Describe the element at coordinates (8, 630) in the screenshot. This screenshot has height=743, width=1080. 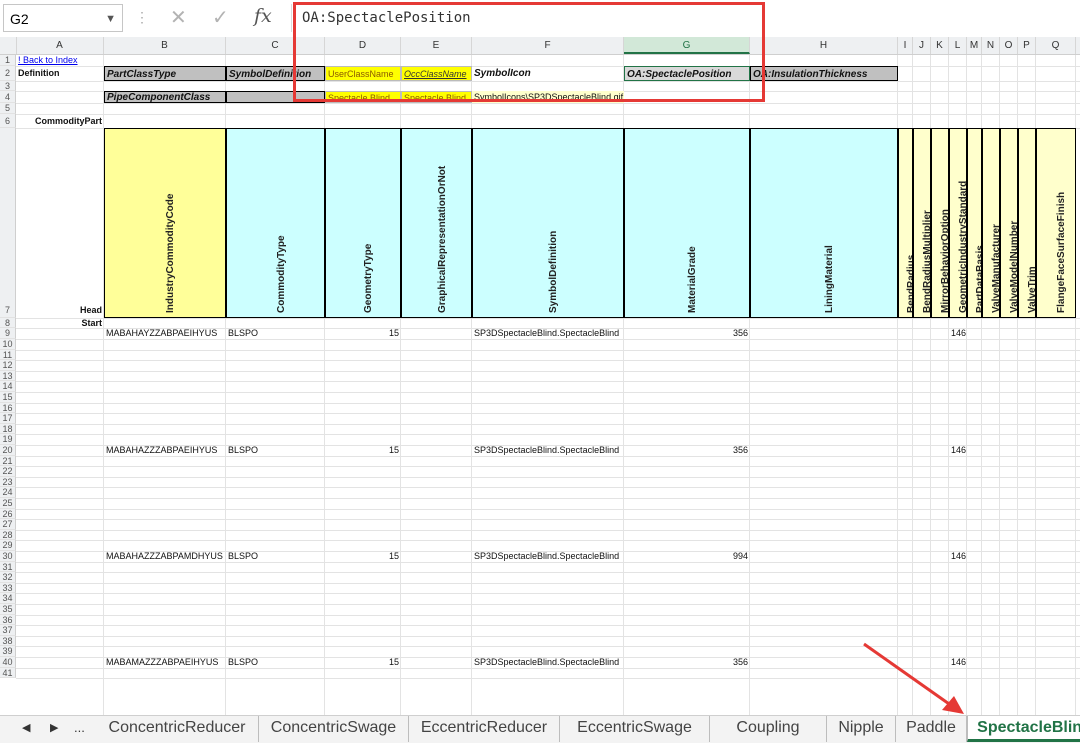
I see `row-header-37: 37` at that location.